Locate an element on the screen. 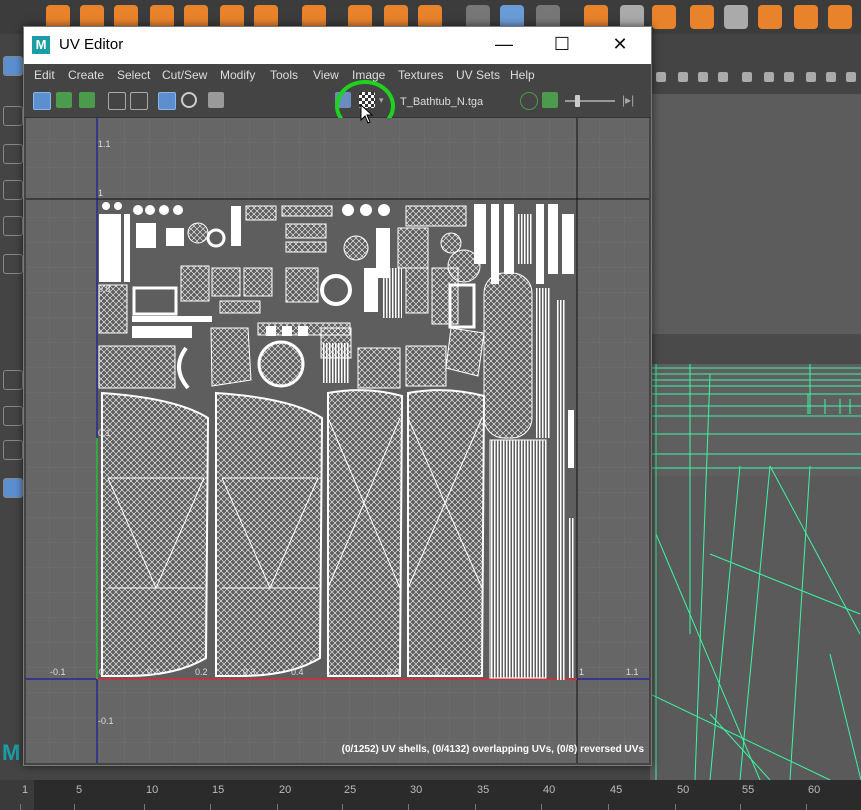  axis-label-bottom: 0.3 is located at coordinates (249, 672).